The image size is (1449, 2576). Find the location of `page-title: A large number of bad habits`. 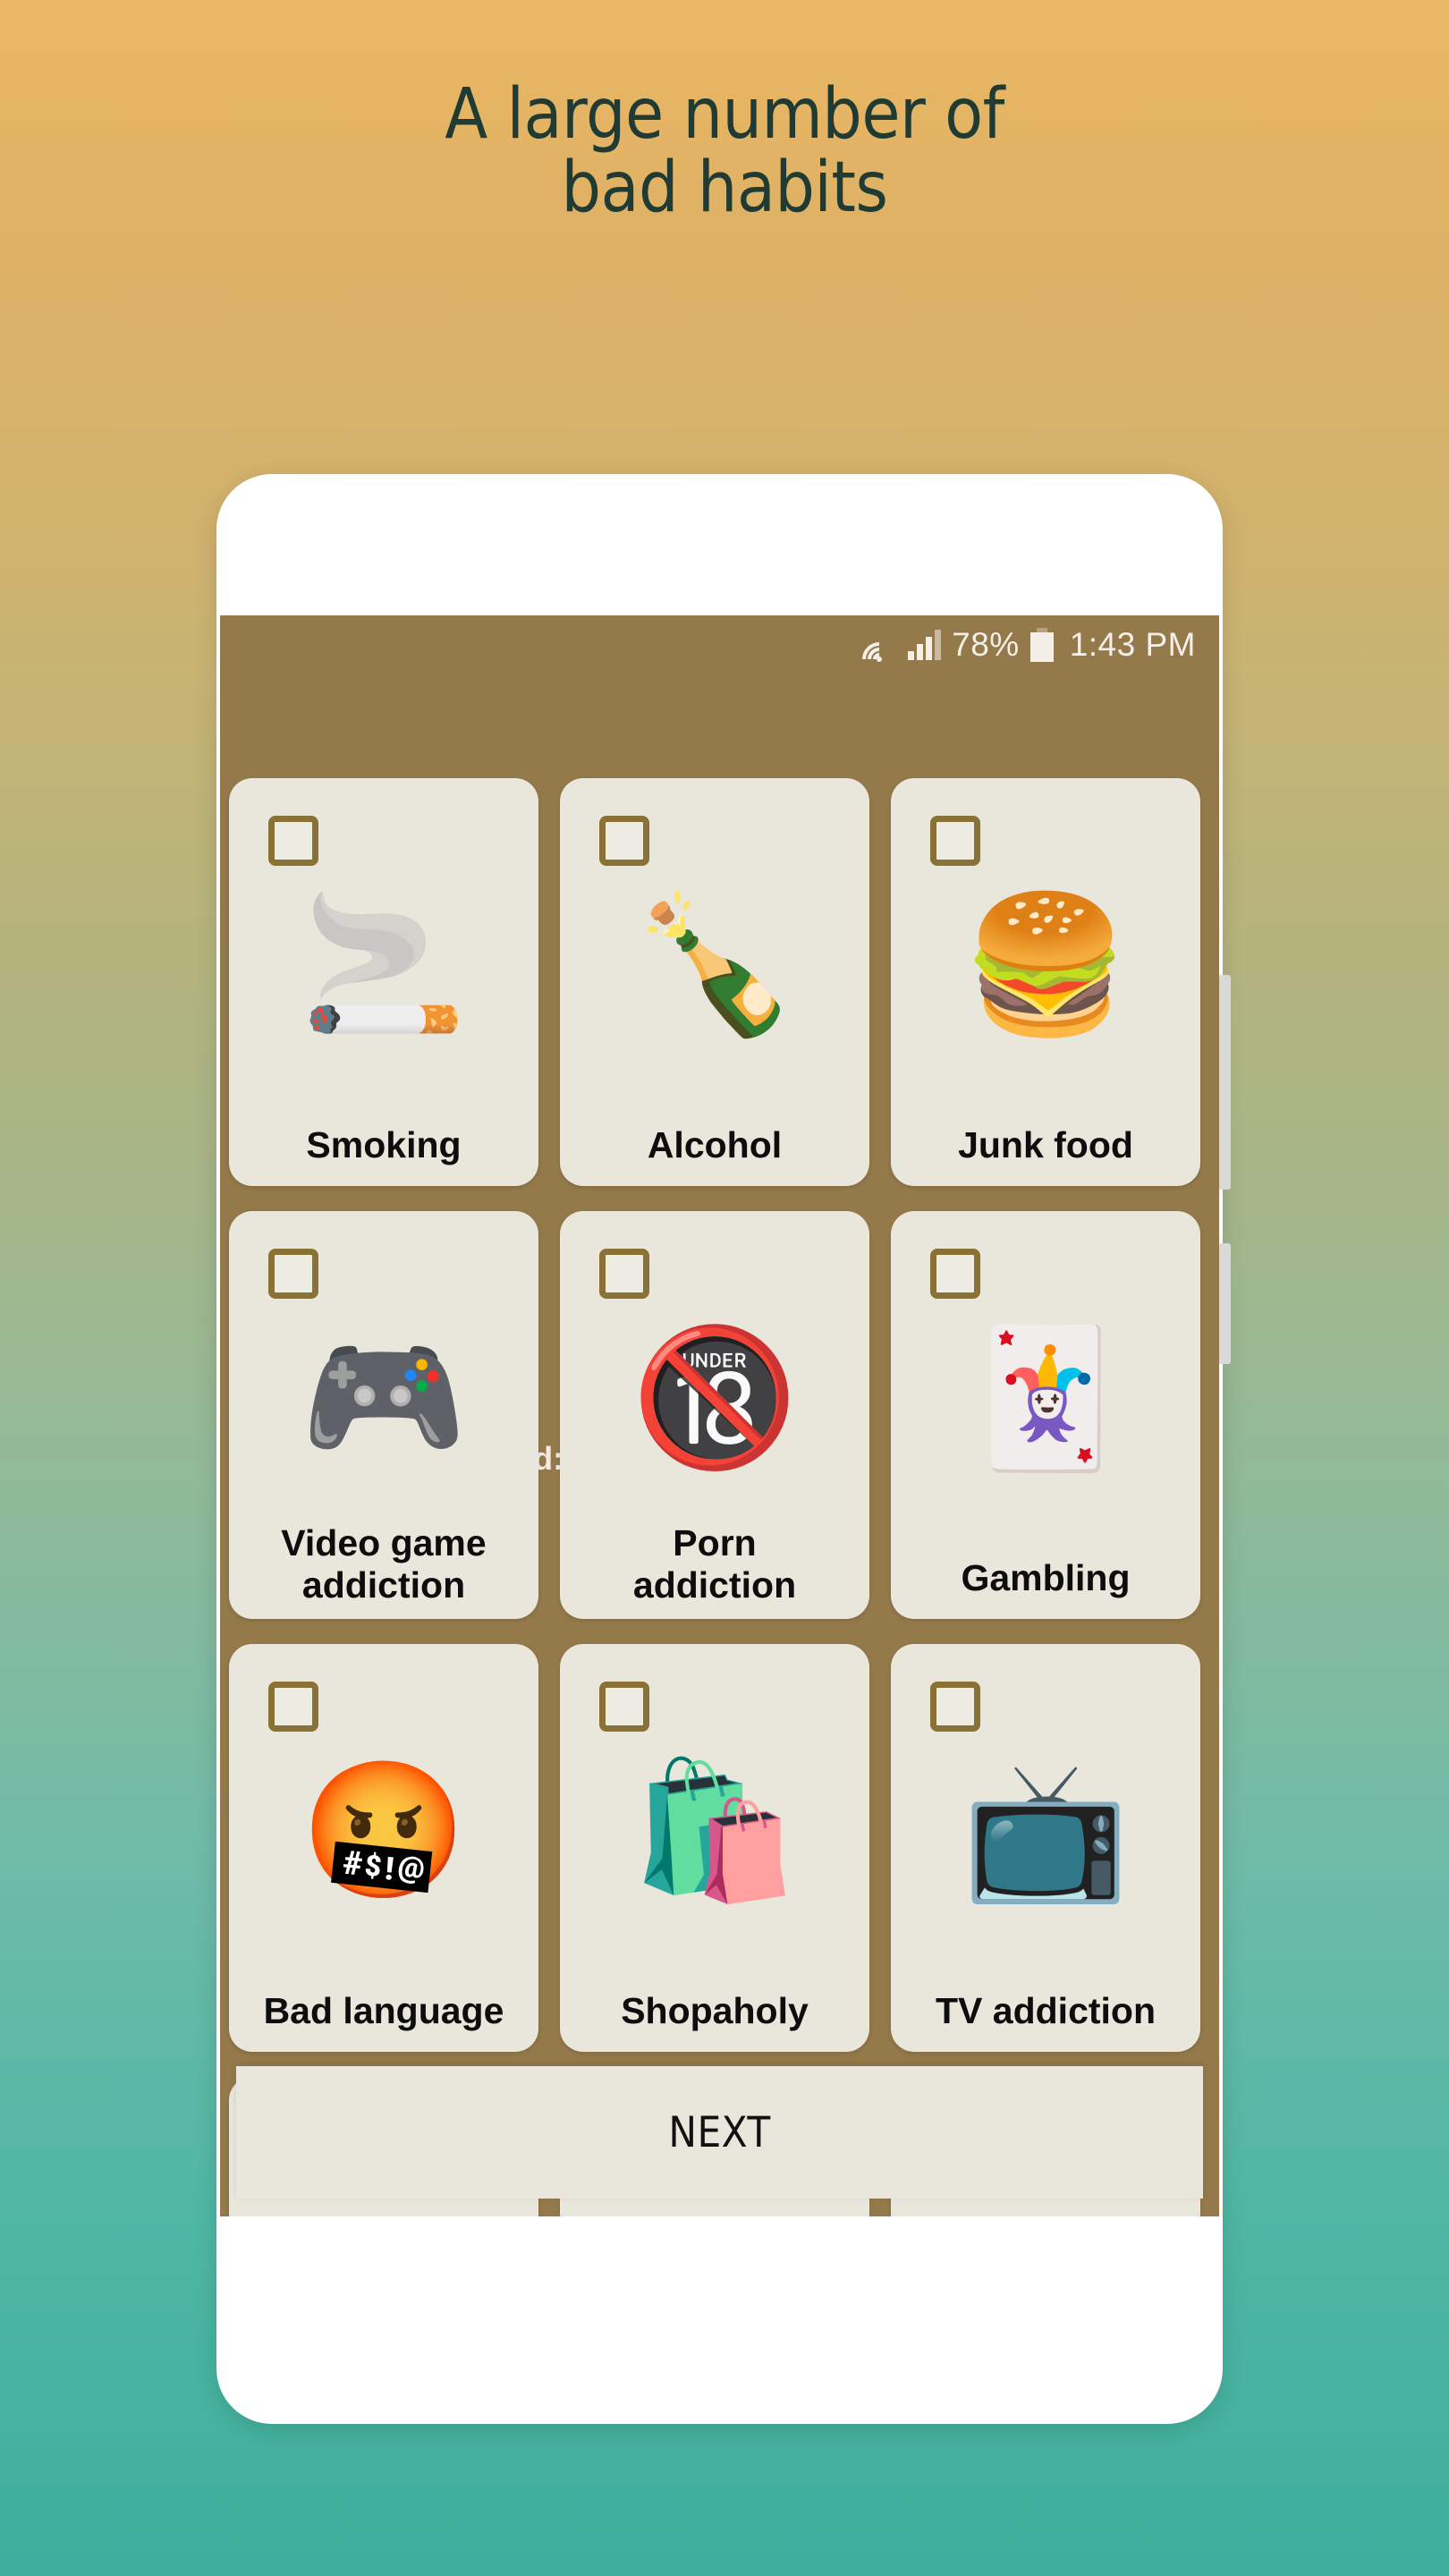

page-title: A large number of bad habits is located at coordinates (724, 151).